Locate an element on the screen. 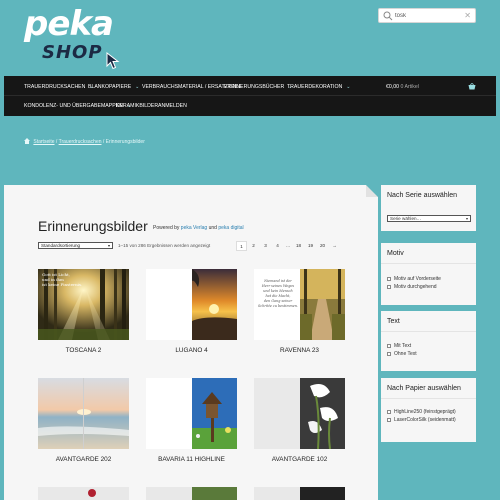  powered-by: Powered by peka Verlag und peka digital is located at coordinates (198, 228).